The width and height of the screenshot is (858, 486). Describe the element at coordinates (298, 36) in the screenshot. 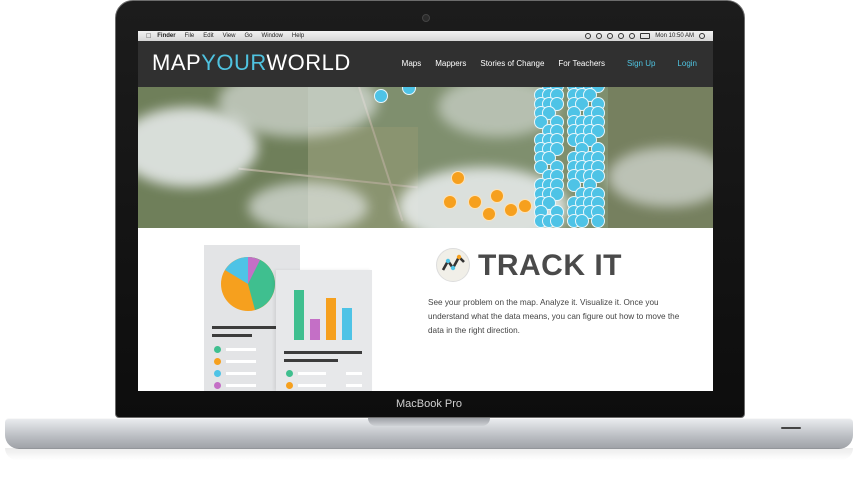

I see `menu-help: Help` at that location.